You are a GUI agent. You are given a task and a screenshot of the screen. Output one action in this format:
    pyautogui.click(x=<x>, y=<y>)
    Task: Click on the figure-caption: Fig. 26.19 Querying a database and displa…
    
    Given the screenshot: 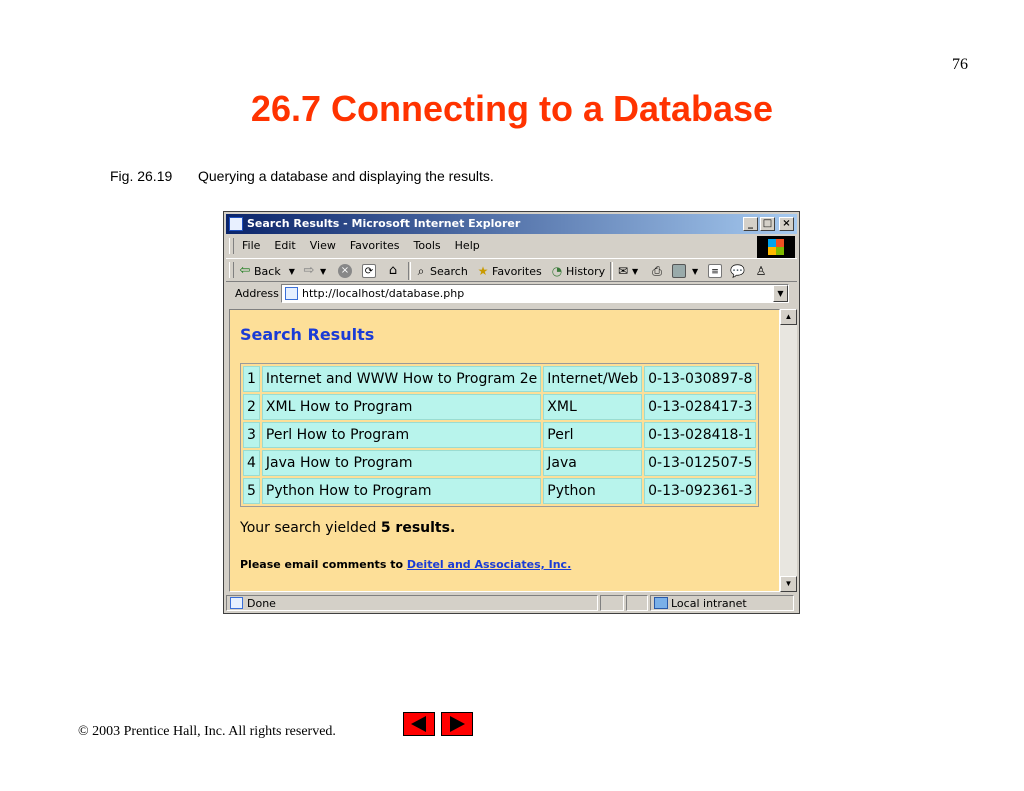 What is the action you would take?
    pyautogui.click(x=302, y=176)
    